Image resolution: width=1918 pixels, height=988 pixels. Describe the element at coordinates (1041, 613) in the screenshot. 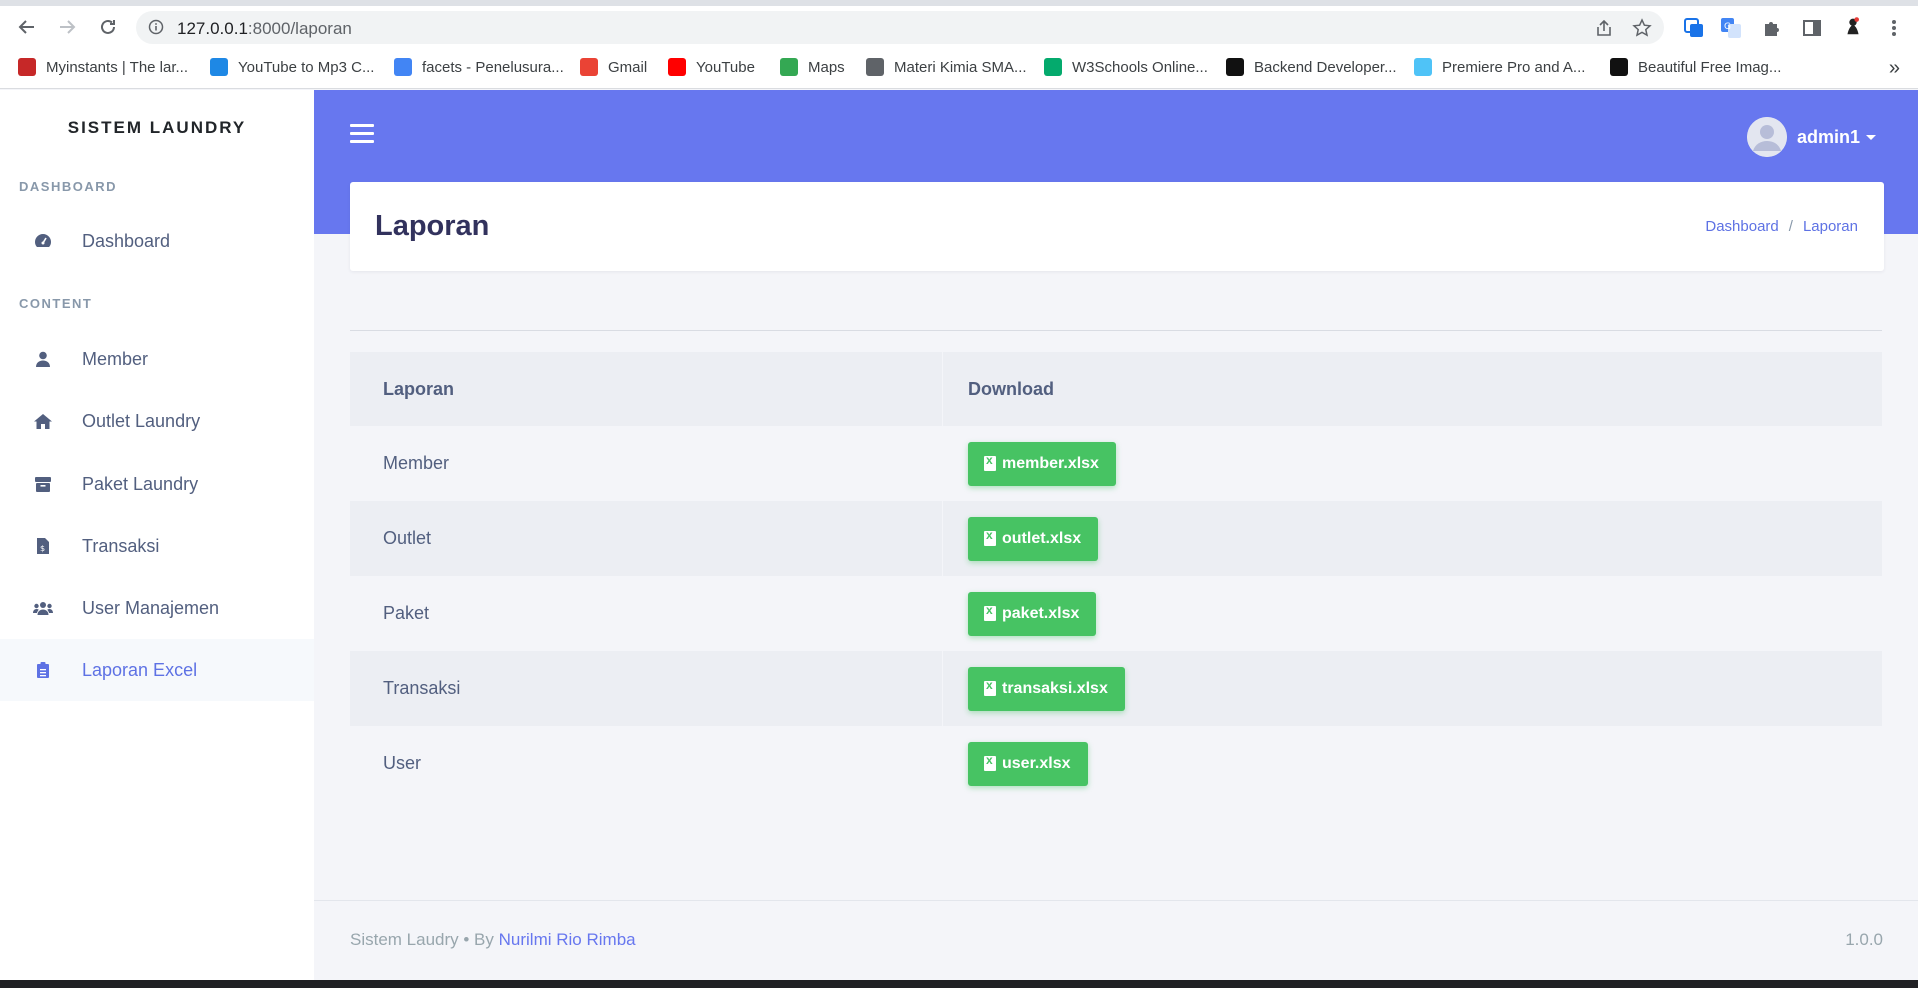

I see `download-button-label: paket.xlsx` at that location.